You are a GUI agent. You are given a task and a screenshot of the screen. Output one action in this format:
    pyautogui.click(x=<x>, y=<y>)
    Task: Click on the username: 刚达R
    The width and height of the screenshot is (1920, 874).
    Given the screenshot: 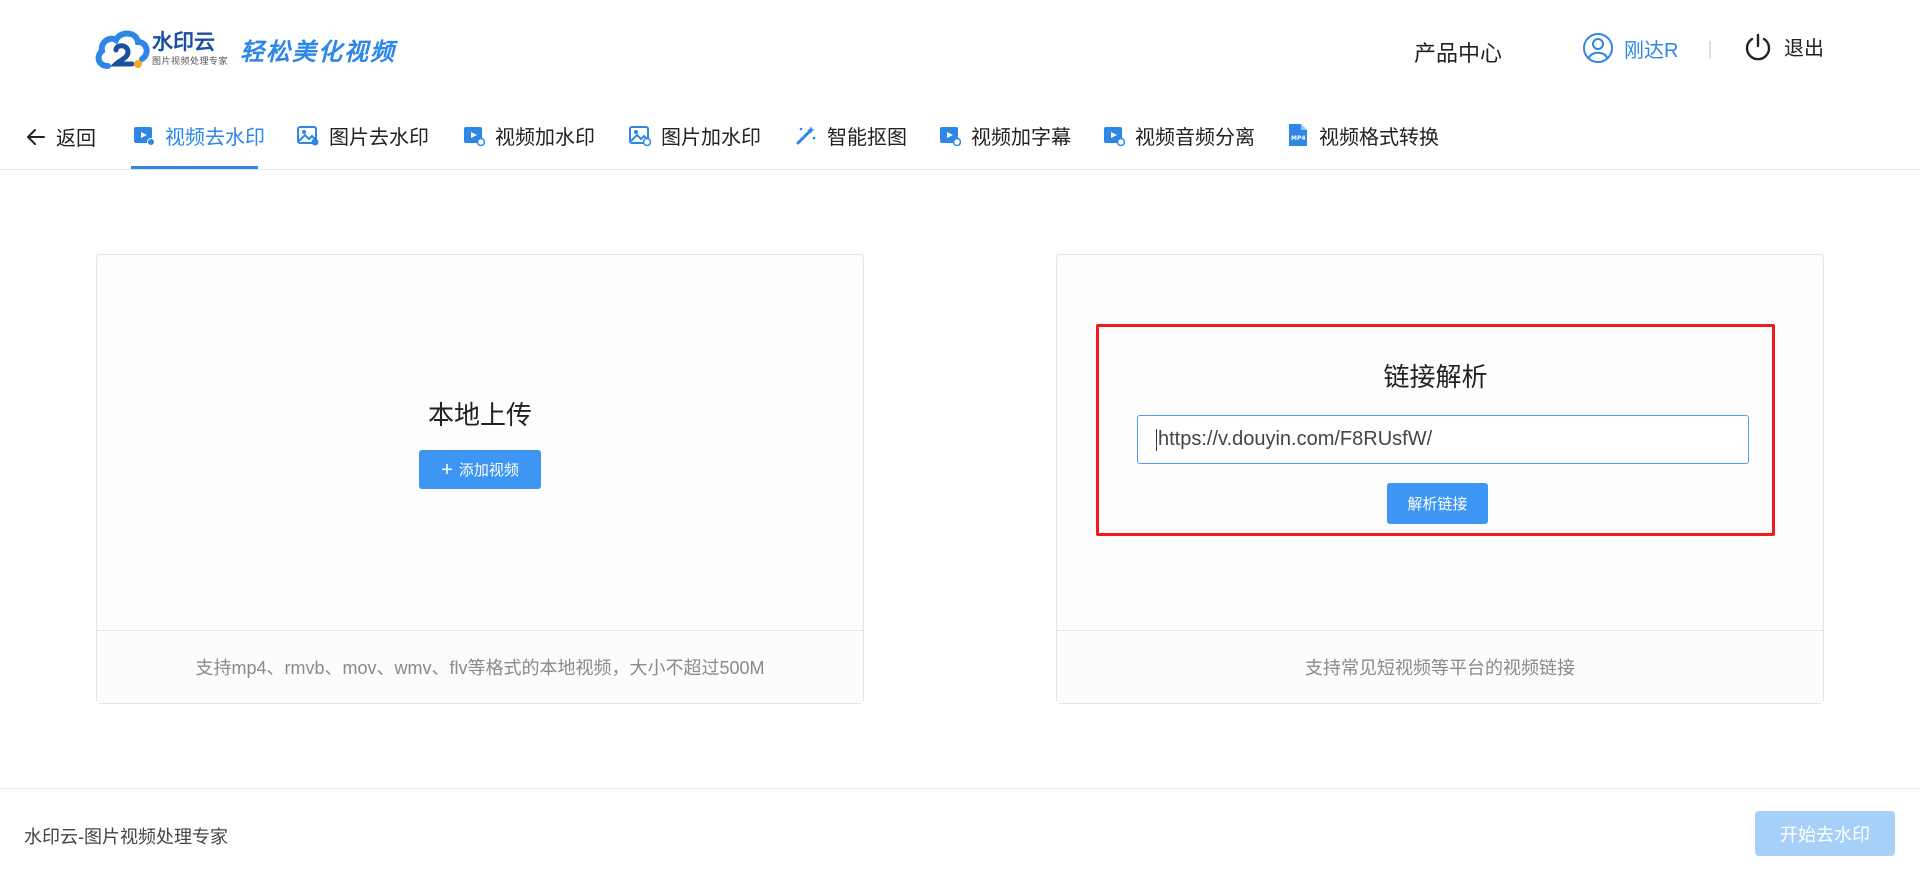 What is the action you would take?
    pyautogui.click(x=1651, y=50)
    